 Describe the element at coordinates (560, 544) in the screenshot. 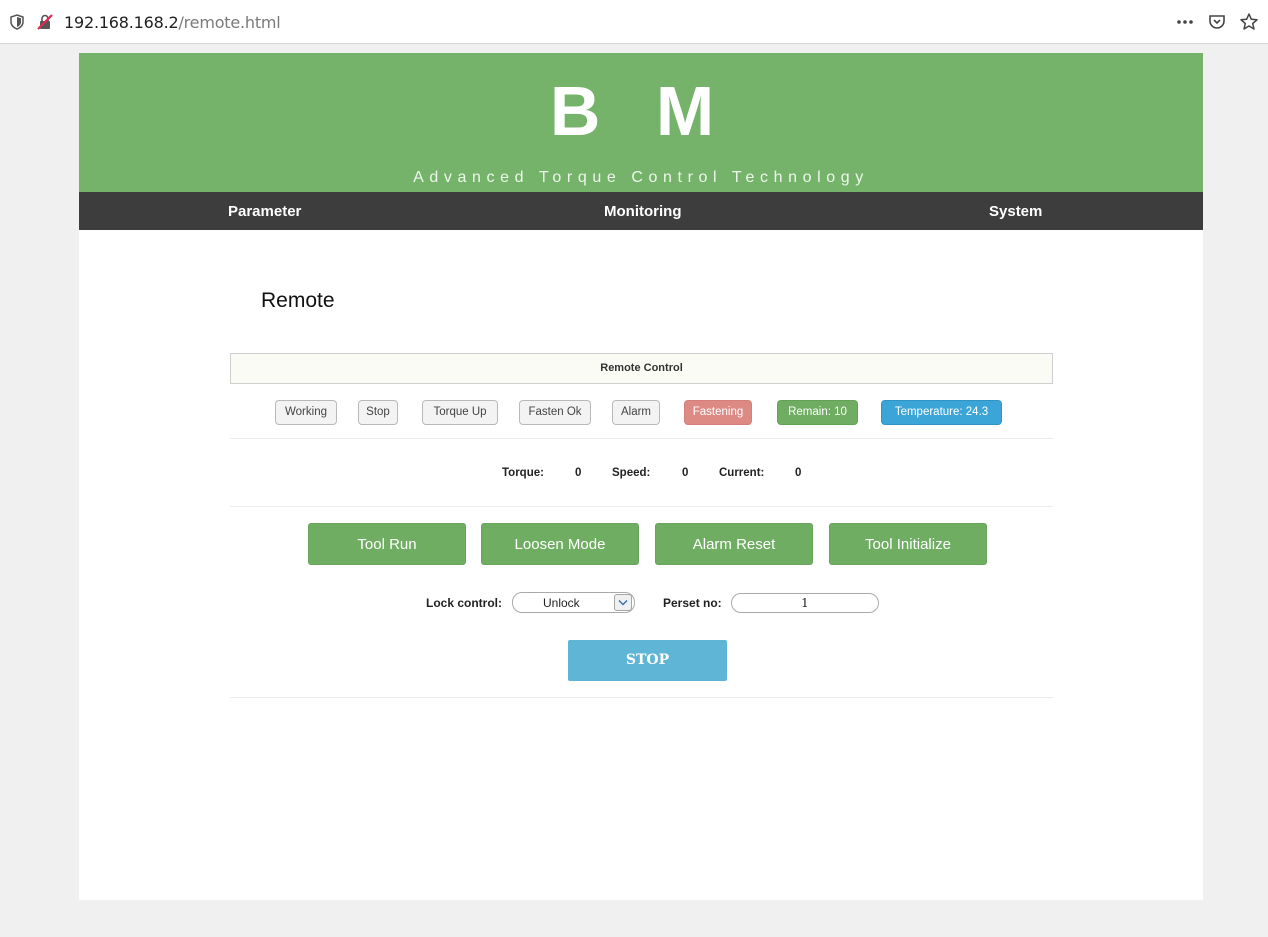

I see `loosen-mode-button: Loosen Mode` at that location.